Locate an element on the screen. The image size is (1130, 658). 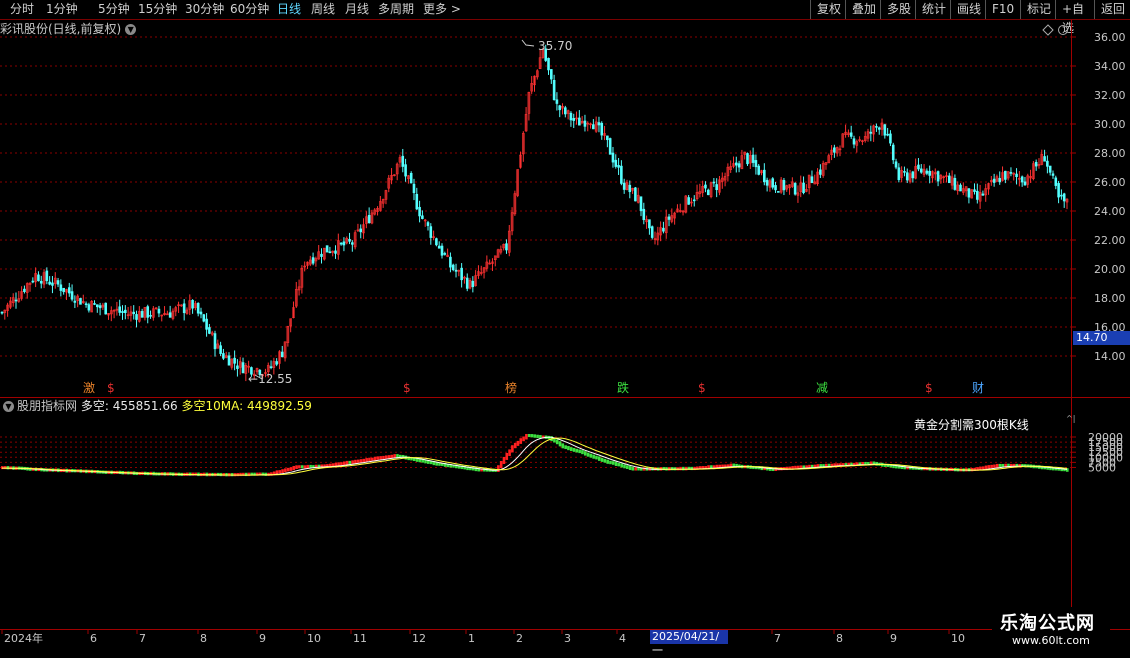
indicator-value1: 455851.66 is located at coordinates (145, 406).